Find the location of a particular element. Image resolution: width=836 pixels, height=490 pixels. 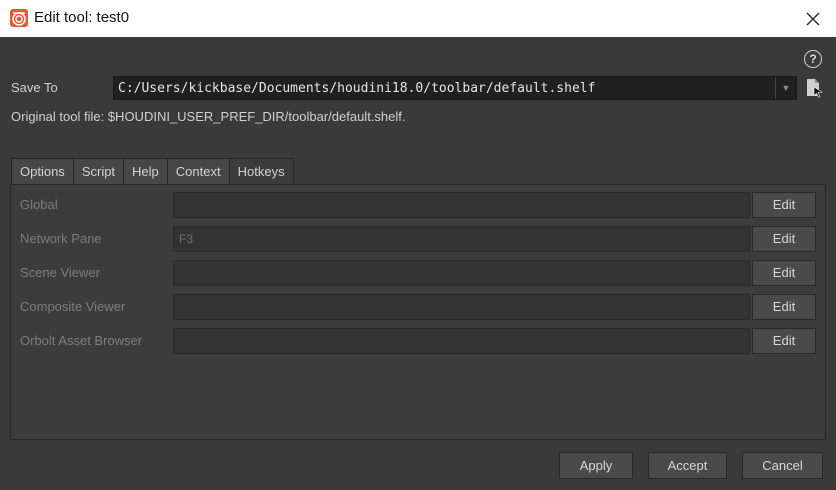

hotkey-label: Composite Viewer is located at coordinates (73, 306).